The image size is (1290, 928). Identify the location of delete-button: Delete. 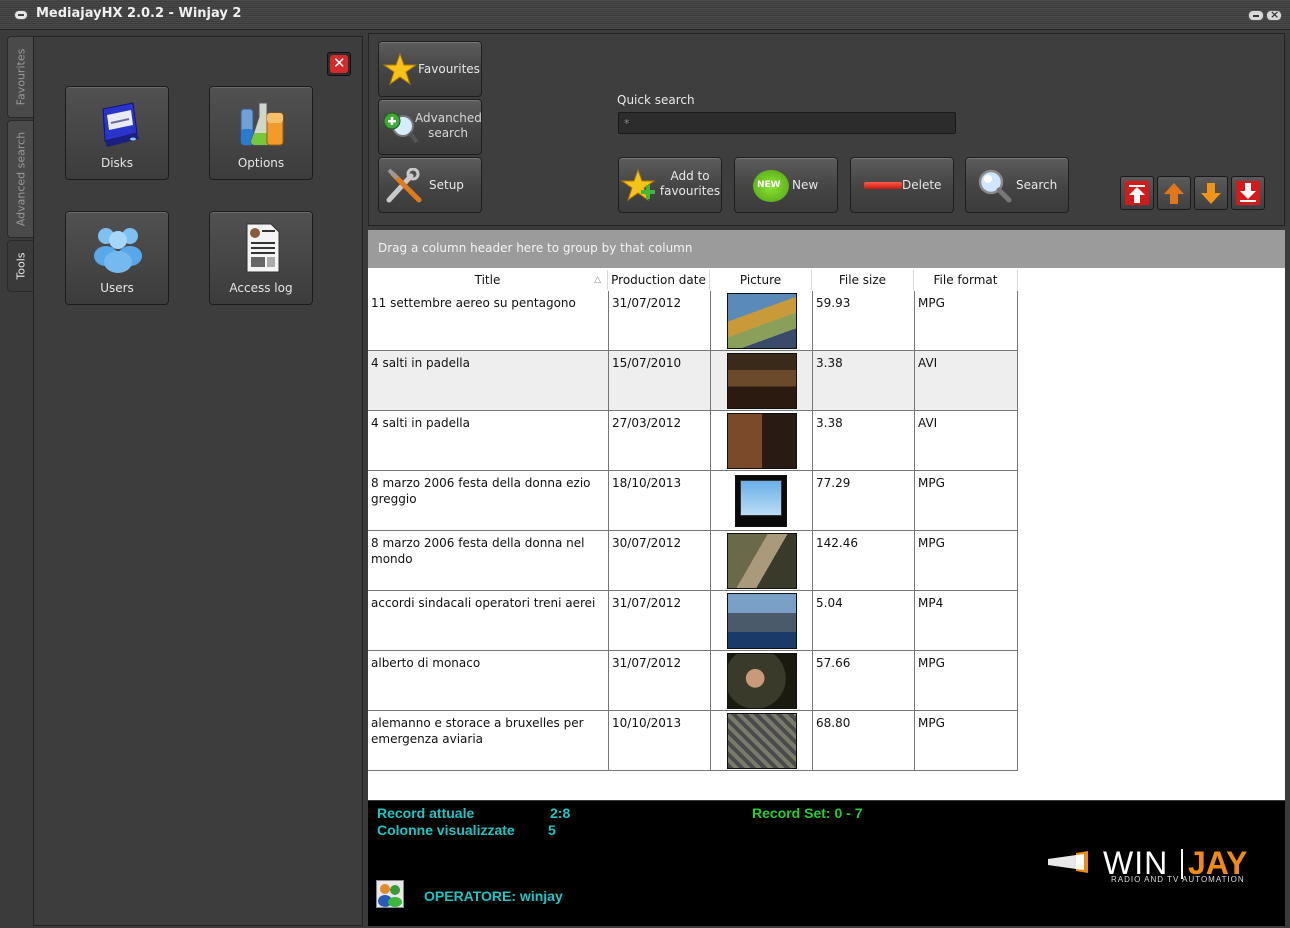
(902, 185).